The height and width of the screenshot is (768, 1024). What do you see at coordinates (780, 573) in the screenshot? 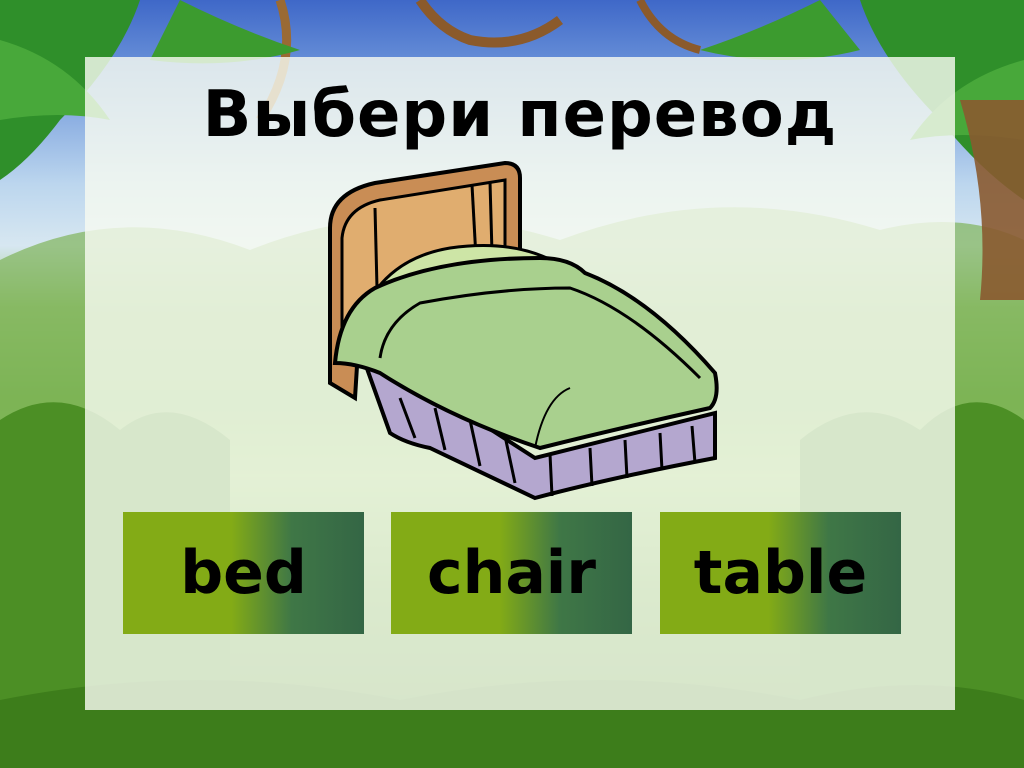
I see `answer-button-table: table` at bounding box center [780, 573].